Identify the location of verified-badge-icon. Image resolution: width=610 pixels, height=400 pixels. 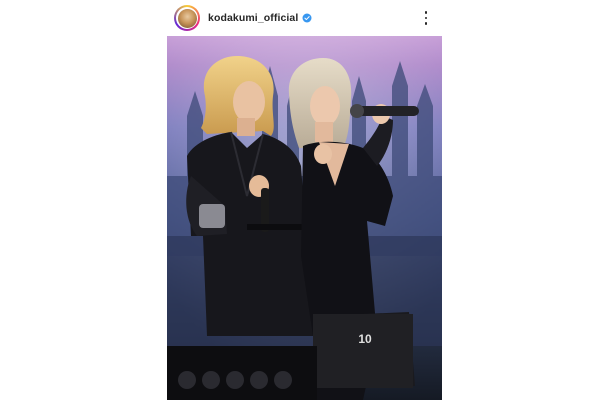
(307, 18).